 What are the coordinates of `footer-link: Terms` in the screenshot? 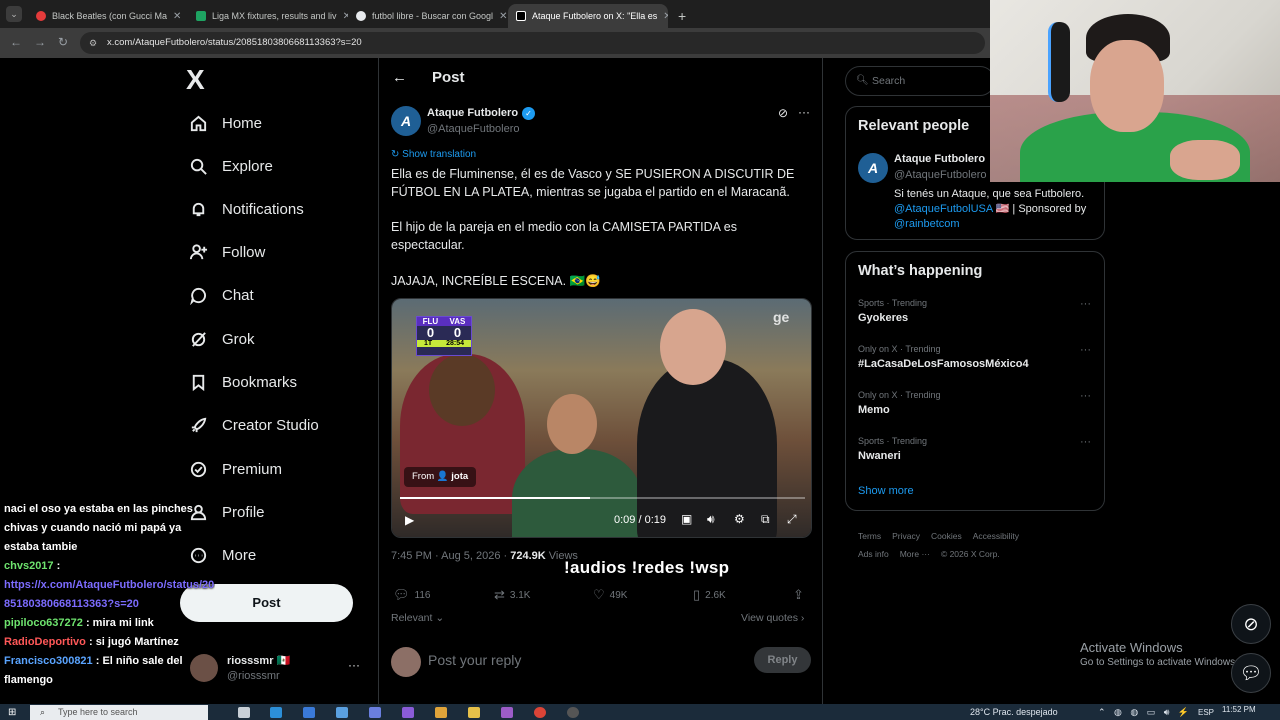 It's located at (869, 536).